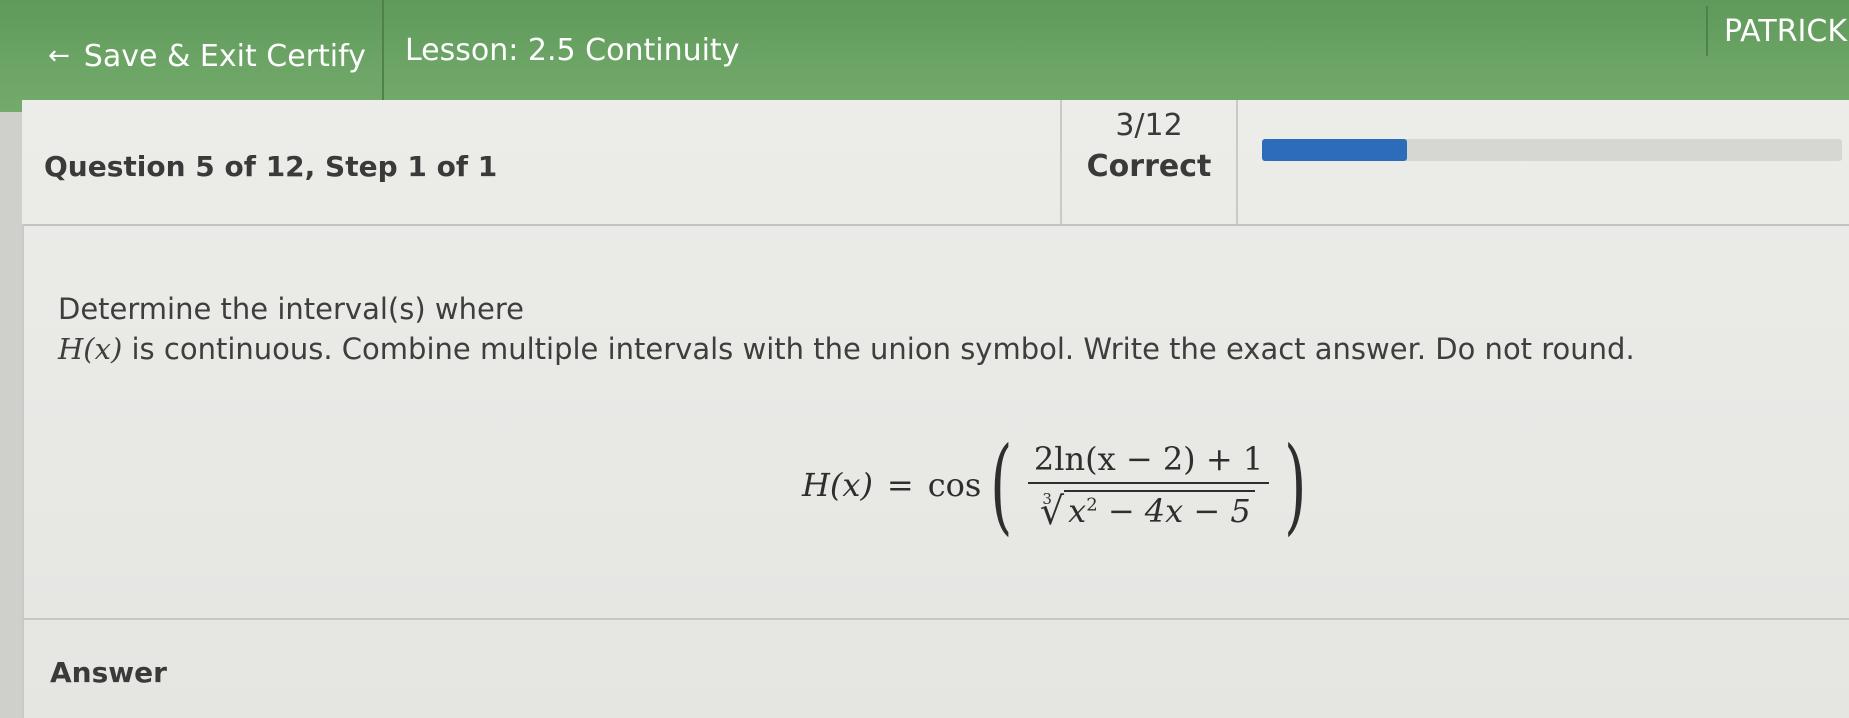  I want to click on back-arrow-icon: ←, so click(59, 56).